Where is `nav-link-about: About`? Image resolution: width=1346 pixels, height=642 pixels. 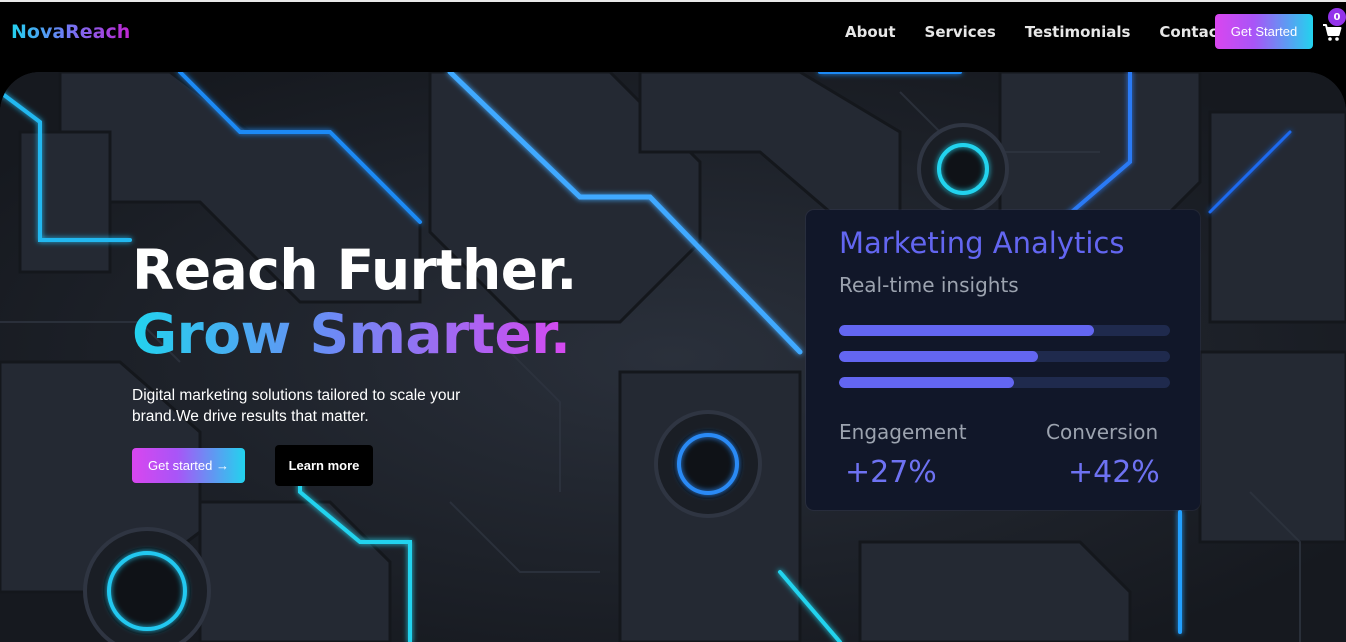 nav-link-about: About is located at coordinates (870, 32).